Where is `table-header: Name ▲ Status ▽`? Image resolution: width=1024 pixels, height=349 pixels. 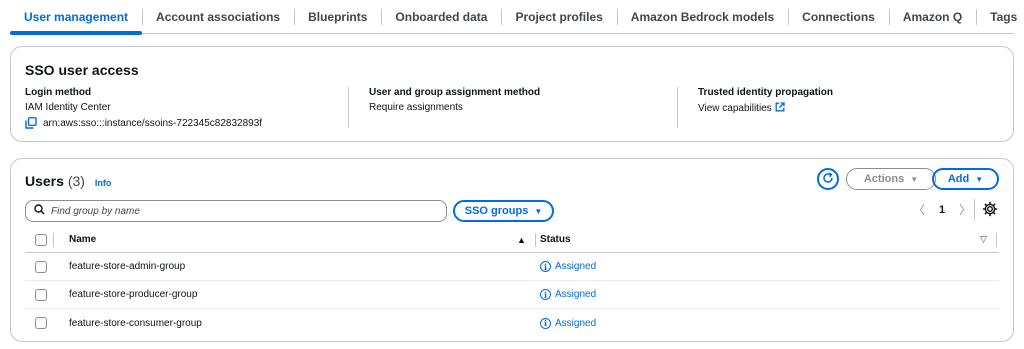 table-header: Name ▲ Status ▽ is located at coordinates (512, 240).